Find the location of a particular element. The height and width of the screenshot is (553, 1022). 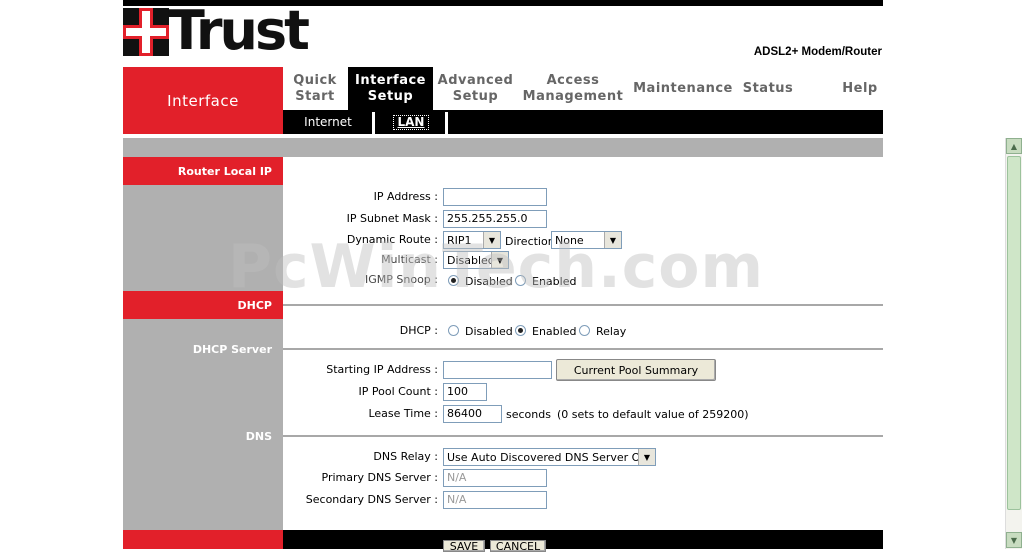

tab-label: Quick is located at coordinates (315, 80).